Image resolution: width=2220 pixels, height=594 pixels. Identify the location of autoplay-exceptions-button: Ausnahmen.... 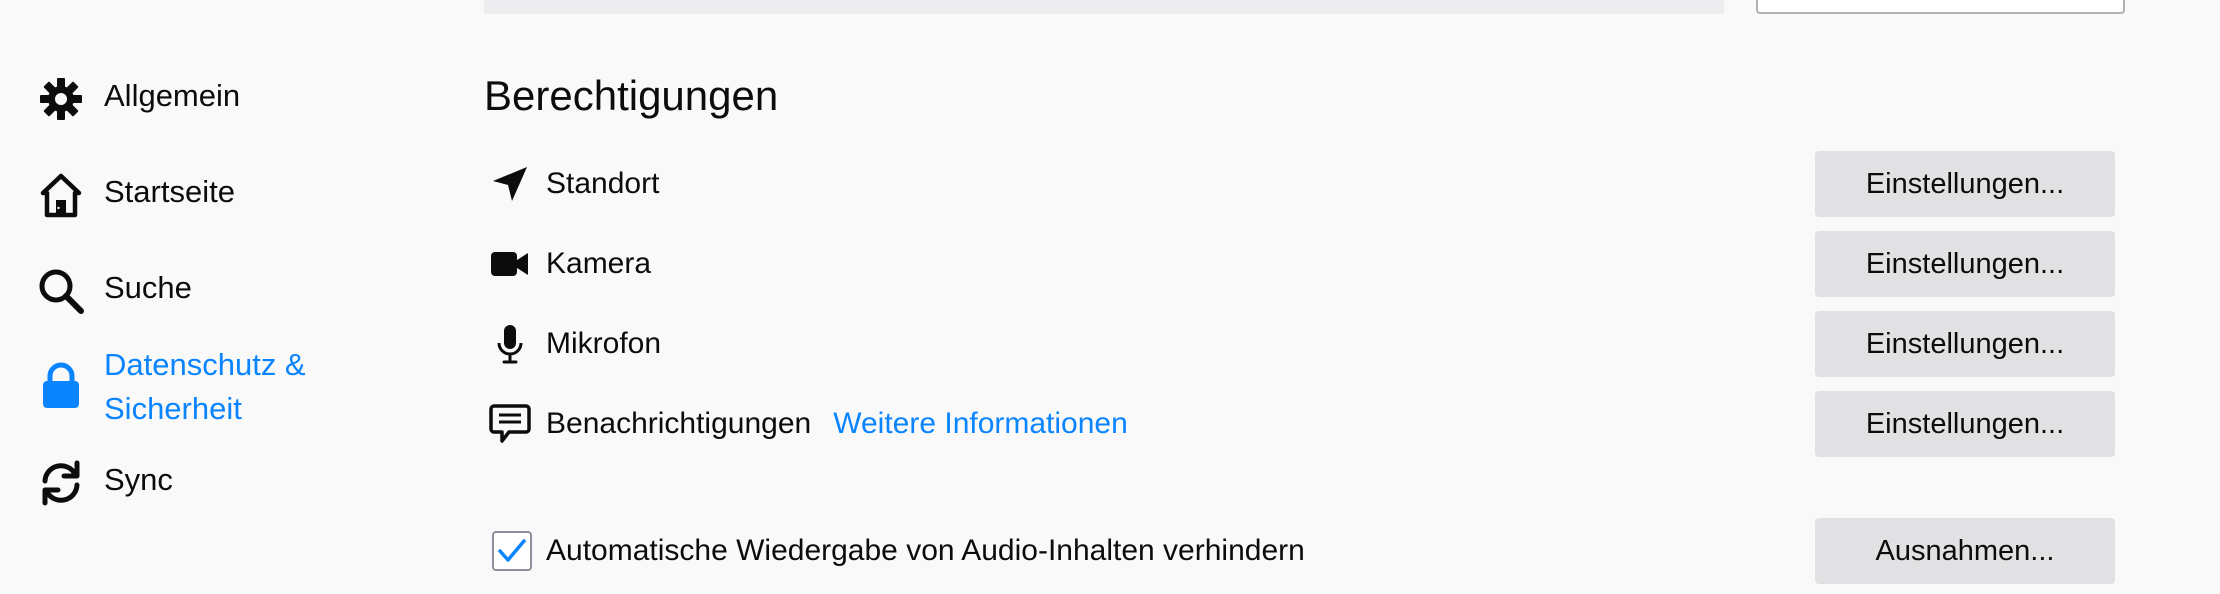
(1965, 551).